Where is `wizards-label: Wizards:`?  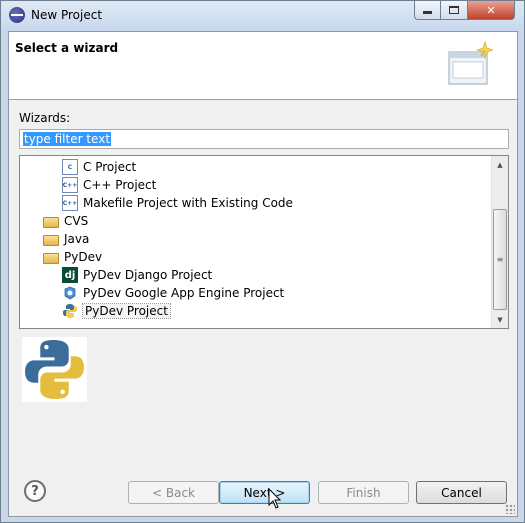
wizards-label: Wizards: is located at coordinates (45, 118).